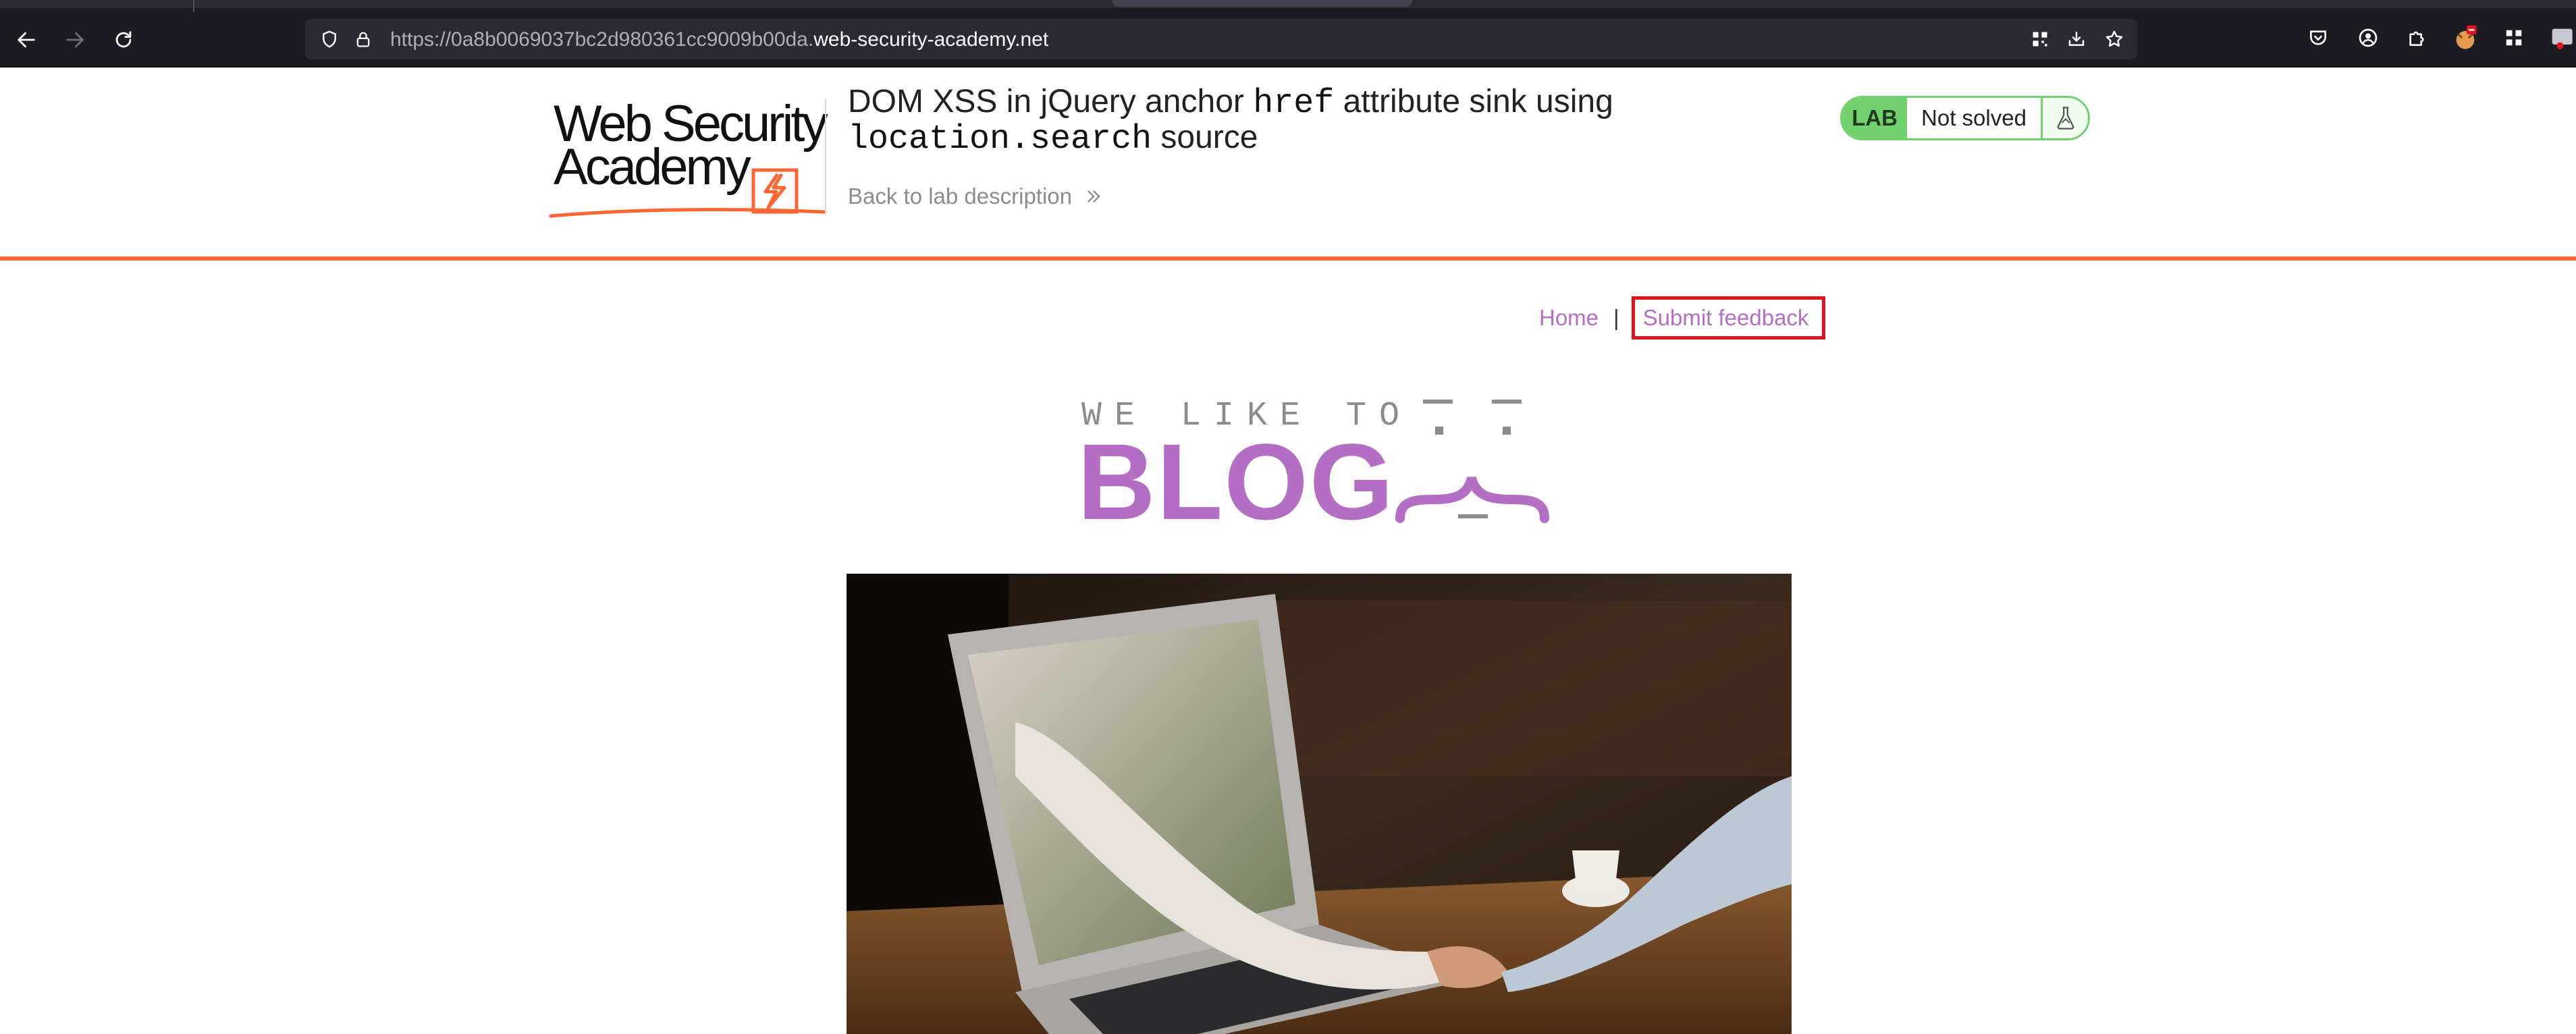  I want to click on shield-icon, so click(329, 39).